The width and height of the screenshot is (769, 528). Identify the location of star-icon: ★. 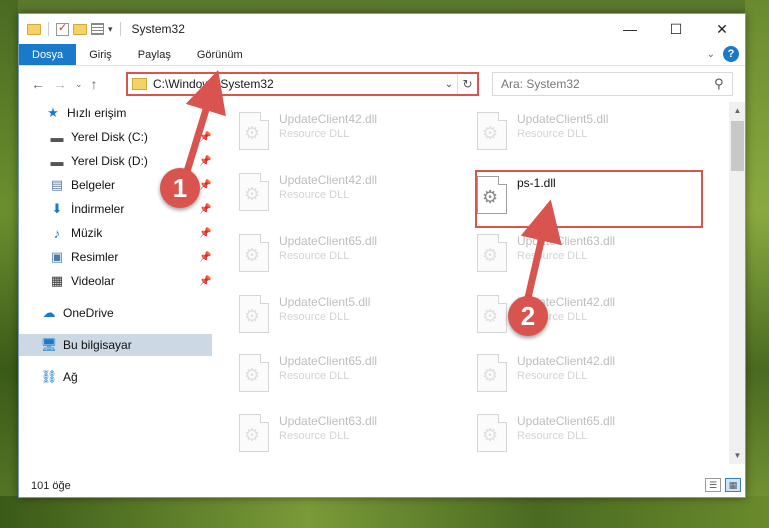
(53, 112).